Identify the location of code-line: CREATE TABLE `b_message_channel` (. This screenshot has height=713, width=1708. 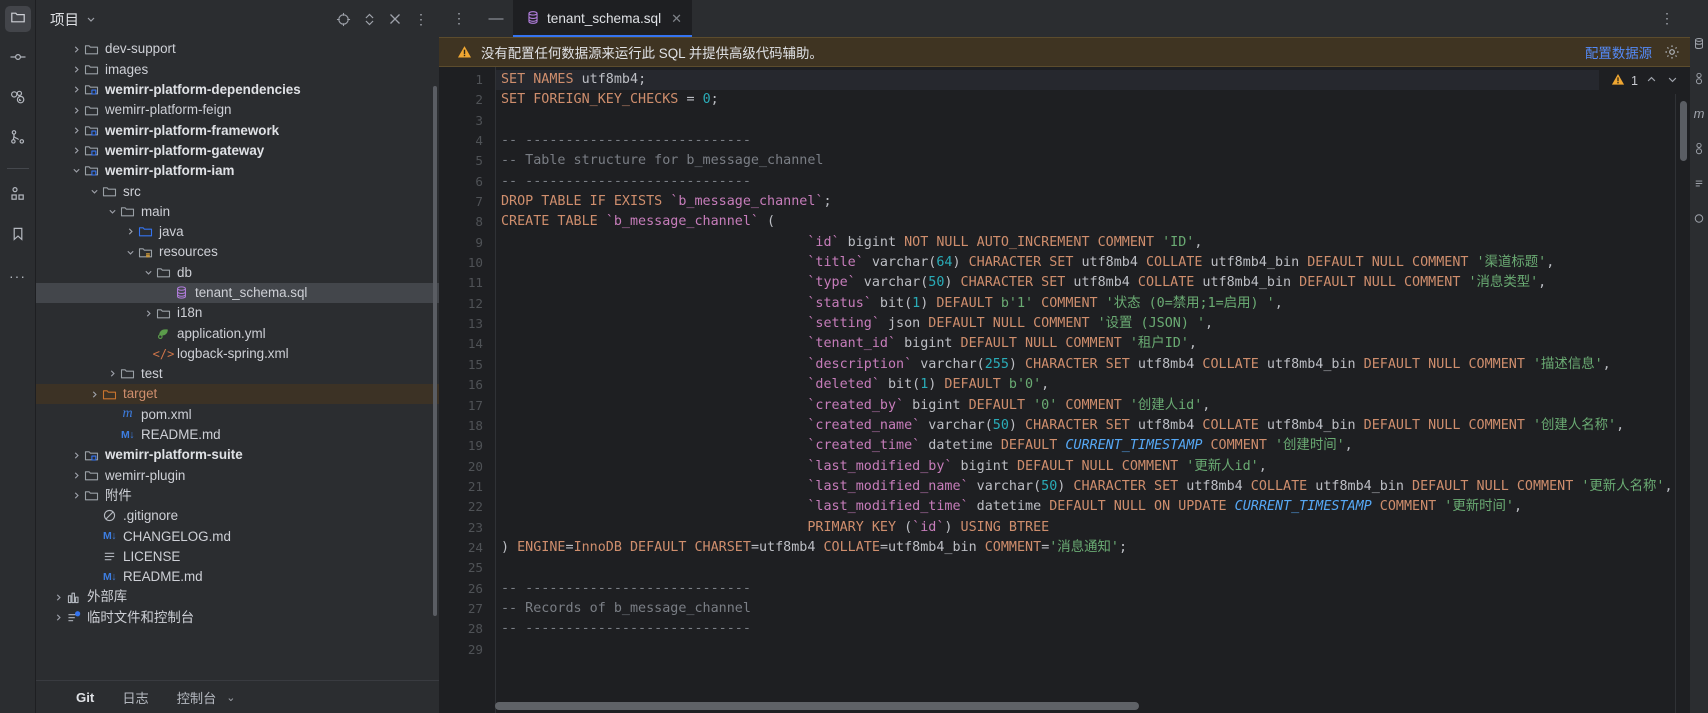
(1093, 222).